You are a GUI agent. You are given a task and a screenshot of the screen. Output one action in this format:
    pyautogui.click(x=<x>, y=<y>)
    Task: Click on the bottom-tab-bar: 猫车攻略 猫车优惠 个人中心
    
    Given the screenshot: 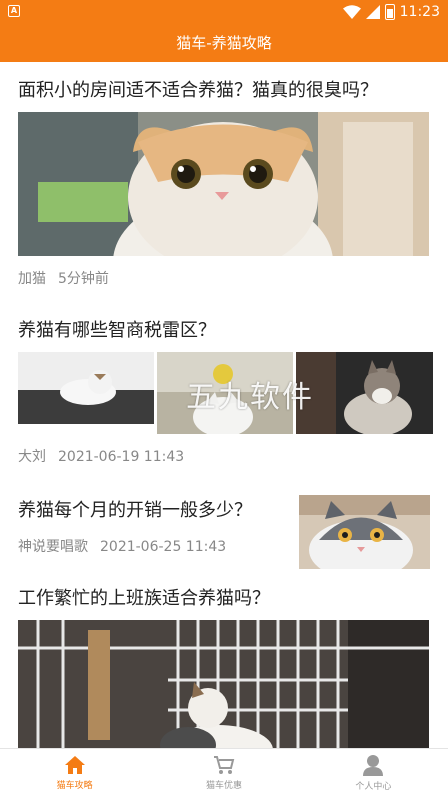 What is the action you would take?
    pyautogui.click(x=224, y=772)
    